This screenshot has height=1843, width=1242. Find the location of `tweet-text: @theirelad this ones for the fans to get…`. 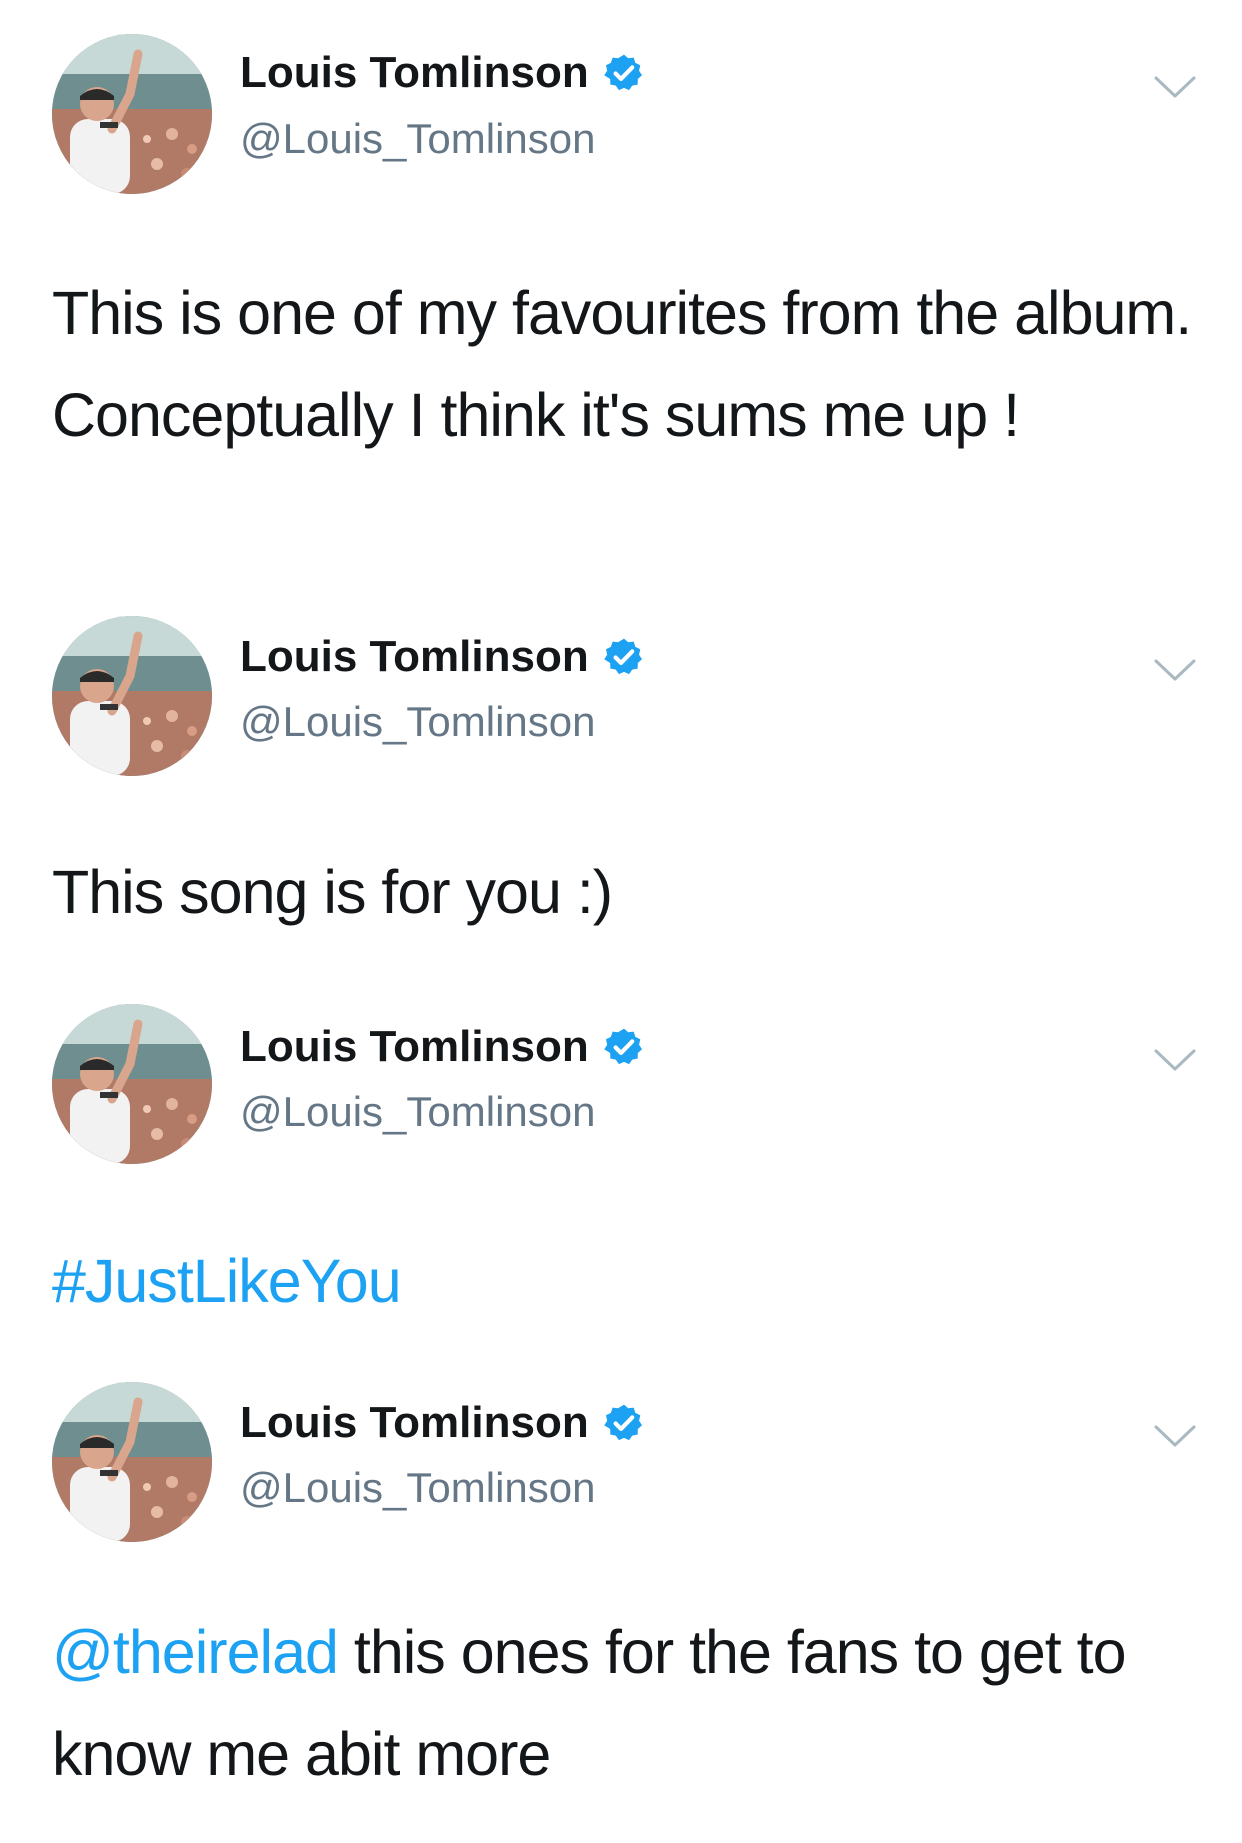

tweet-text: @theirelad this ones for the fans to get… is located at coordinates (627, 1703).